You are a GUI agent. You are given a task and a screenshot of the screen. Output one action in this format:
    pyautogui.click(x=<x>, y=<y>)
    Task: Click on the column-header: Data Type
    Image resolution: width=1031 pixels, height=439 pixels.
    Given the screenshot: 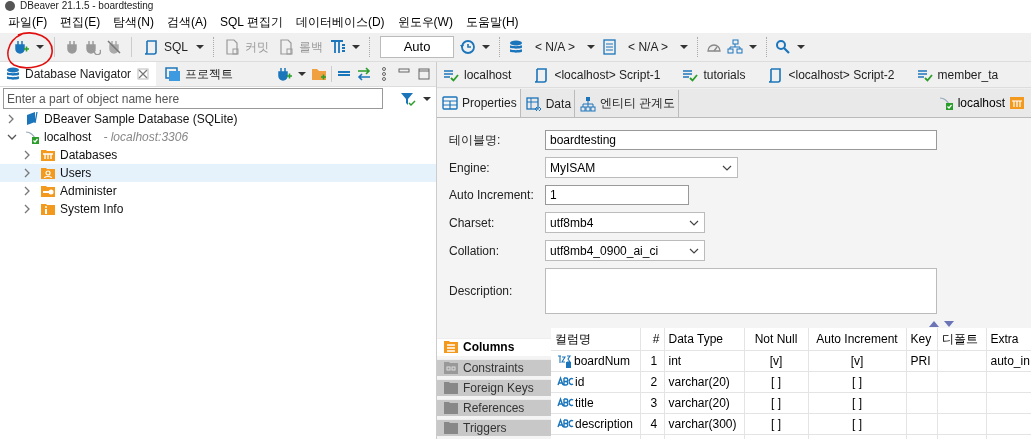 What is the action you would take?
    pyautogui.click(x=704, y=339)
    